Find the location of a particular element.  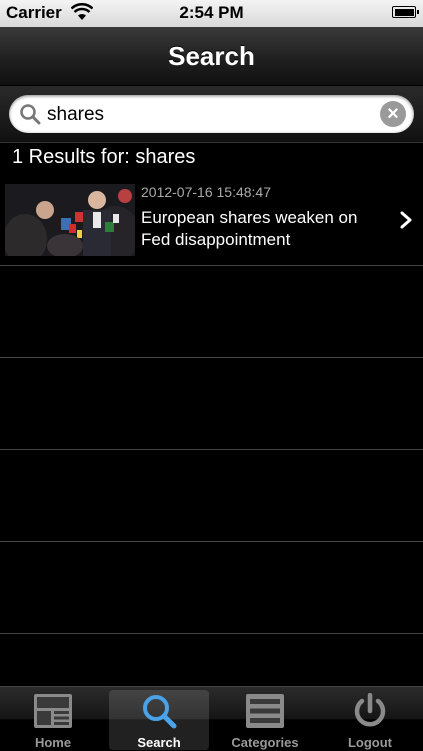

tab-label: Search is located at coordinates (159, 742).